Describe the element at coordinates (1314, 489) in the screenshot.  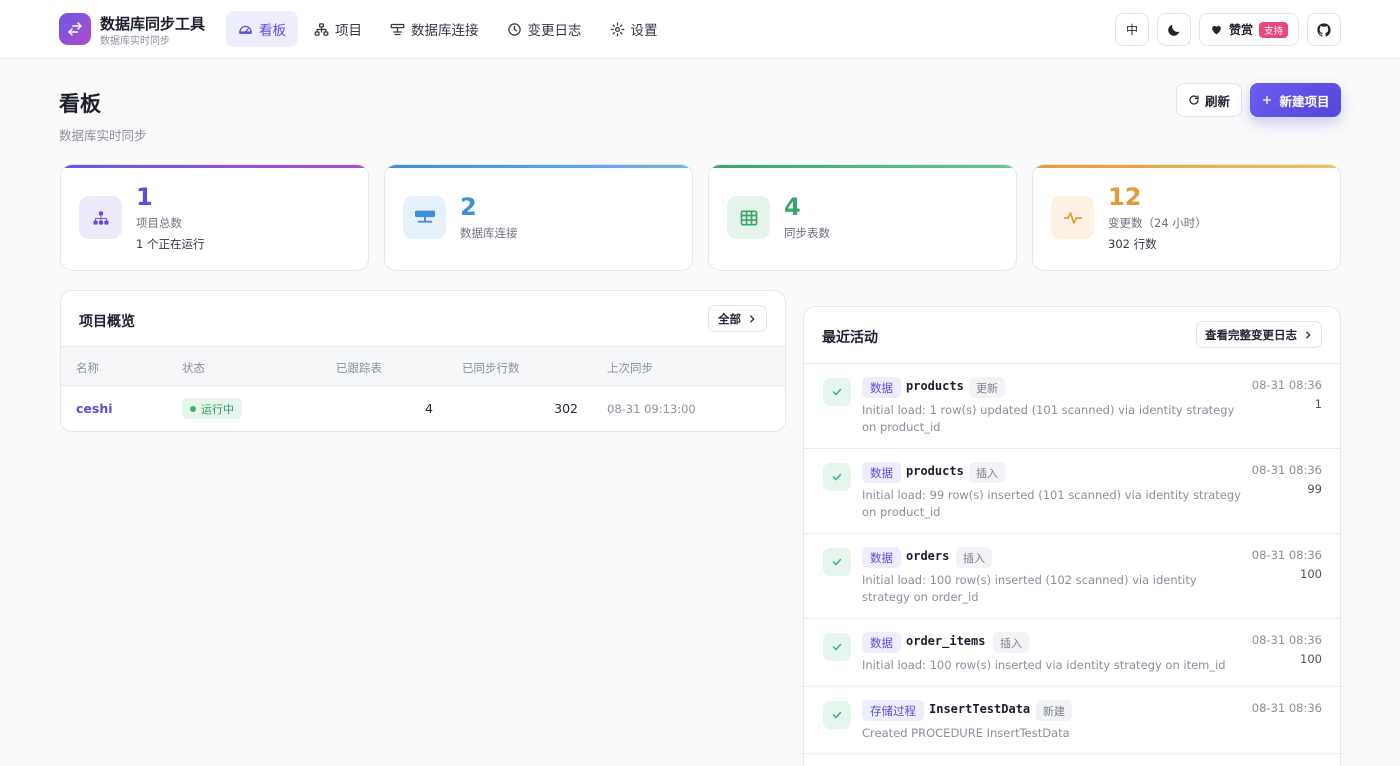
I see `activity-count: 99` at that location.